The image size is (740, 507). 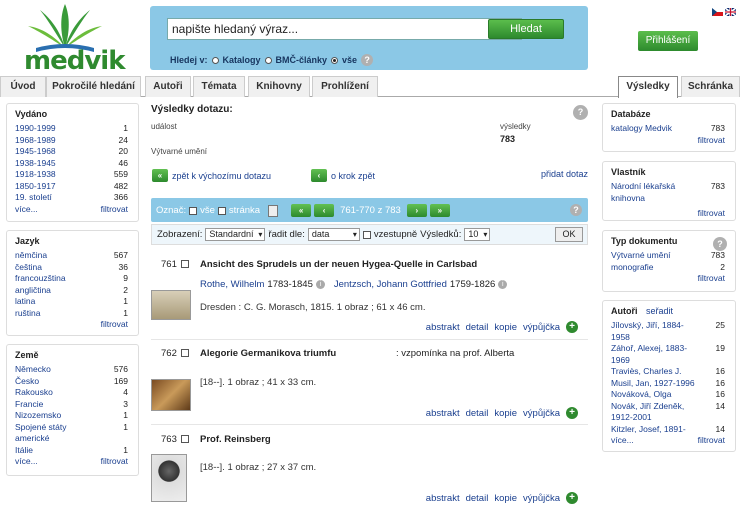 What do you see at coordinates (648, 87) in the screenshot?
I see `tab-results: Výsledky` at bounding box center [648, 87].